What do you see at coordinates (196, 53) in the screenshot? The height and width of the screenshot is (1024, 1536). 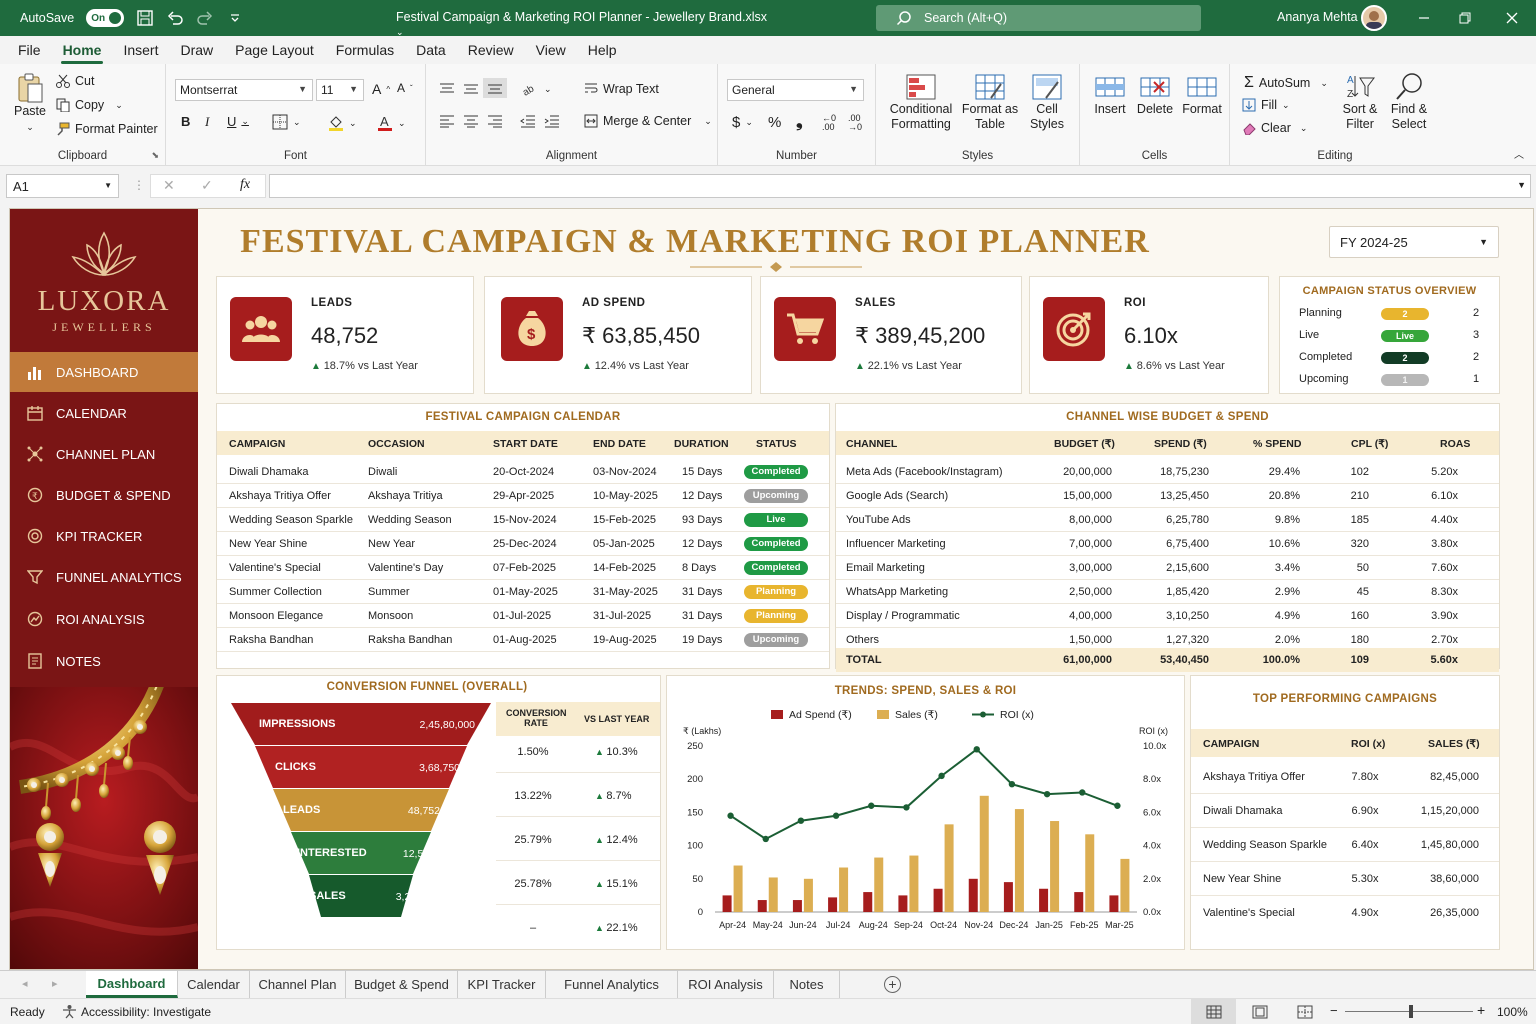 I see `tab-draw: Draw` at bounding box center [196, 53].